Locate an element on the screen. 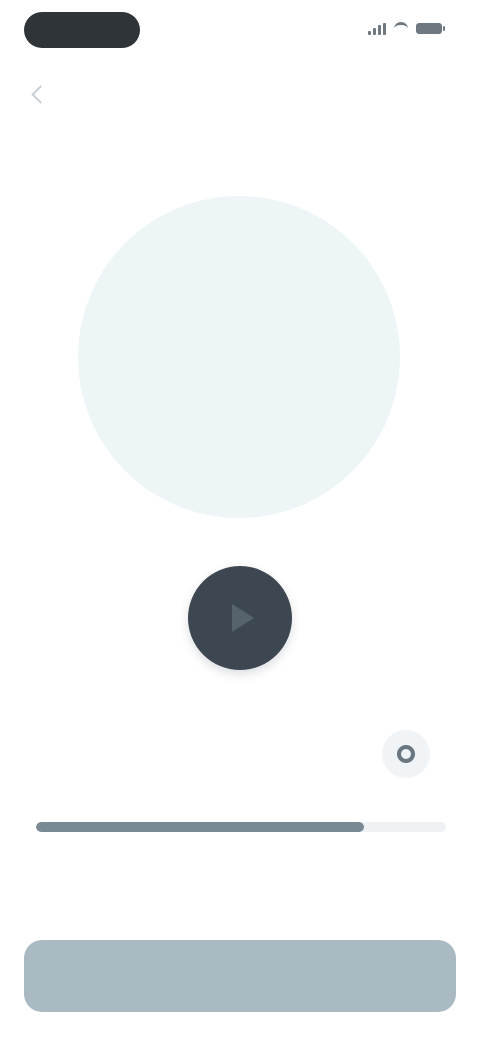  header is located at coordinates (240, 96).